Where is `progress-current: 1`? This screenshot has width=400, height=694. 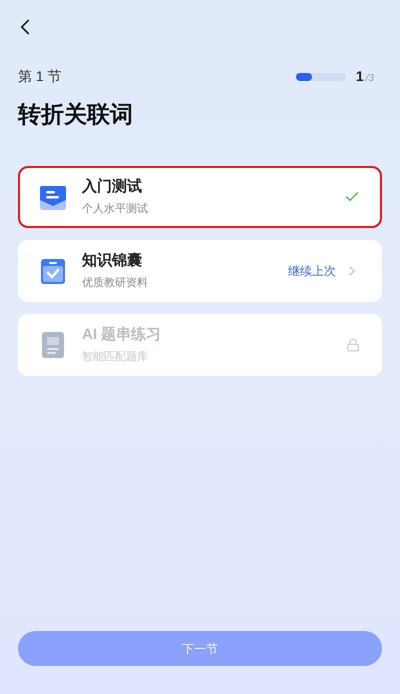 progress-current: 1 is located at coordinates (360, 76).